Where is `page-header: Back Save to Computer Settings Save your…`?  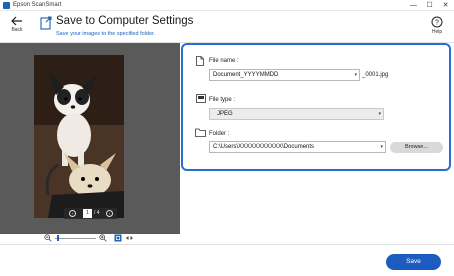 page-header: Back Save to Computer Settings Save your… is located at coordinates (227, 27).